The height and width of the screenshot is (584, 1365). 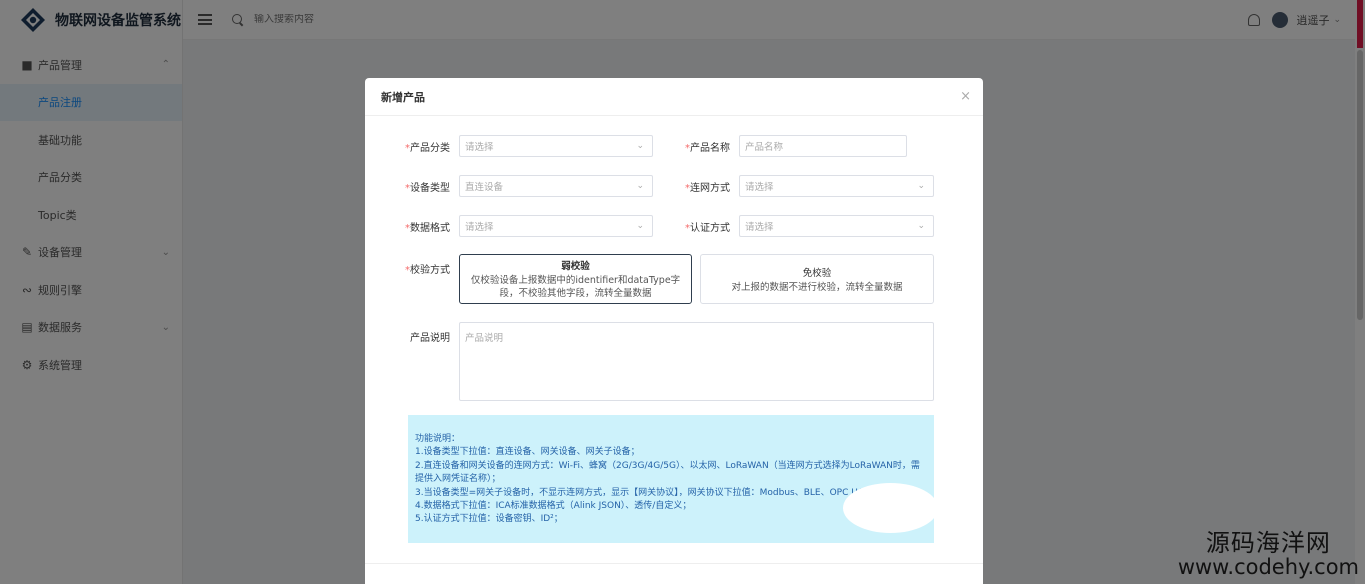 I want to click on field-label: *校验方式, so click(x=427, y=270).